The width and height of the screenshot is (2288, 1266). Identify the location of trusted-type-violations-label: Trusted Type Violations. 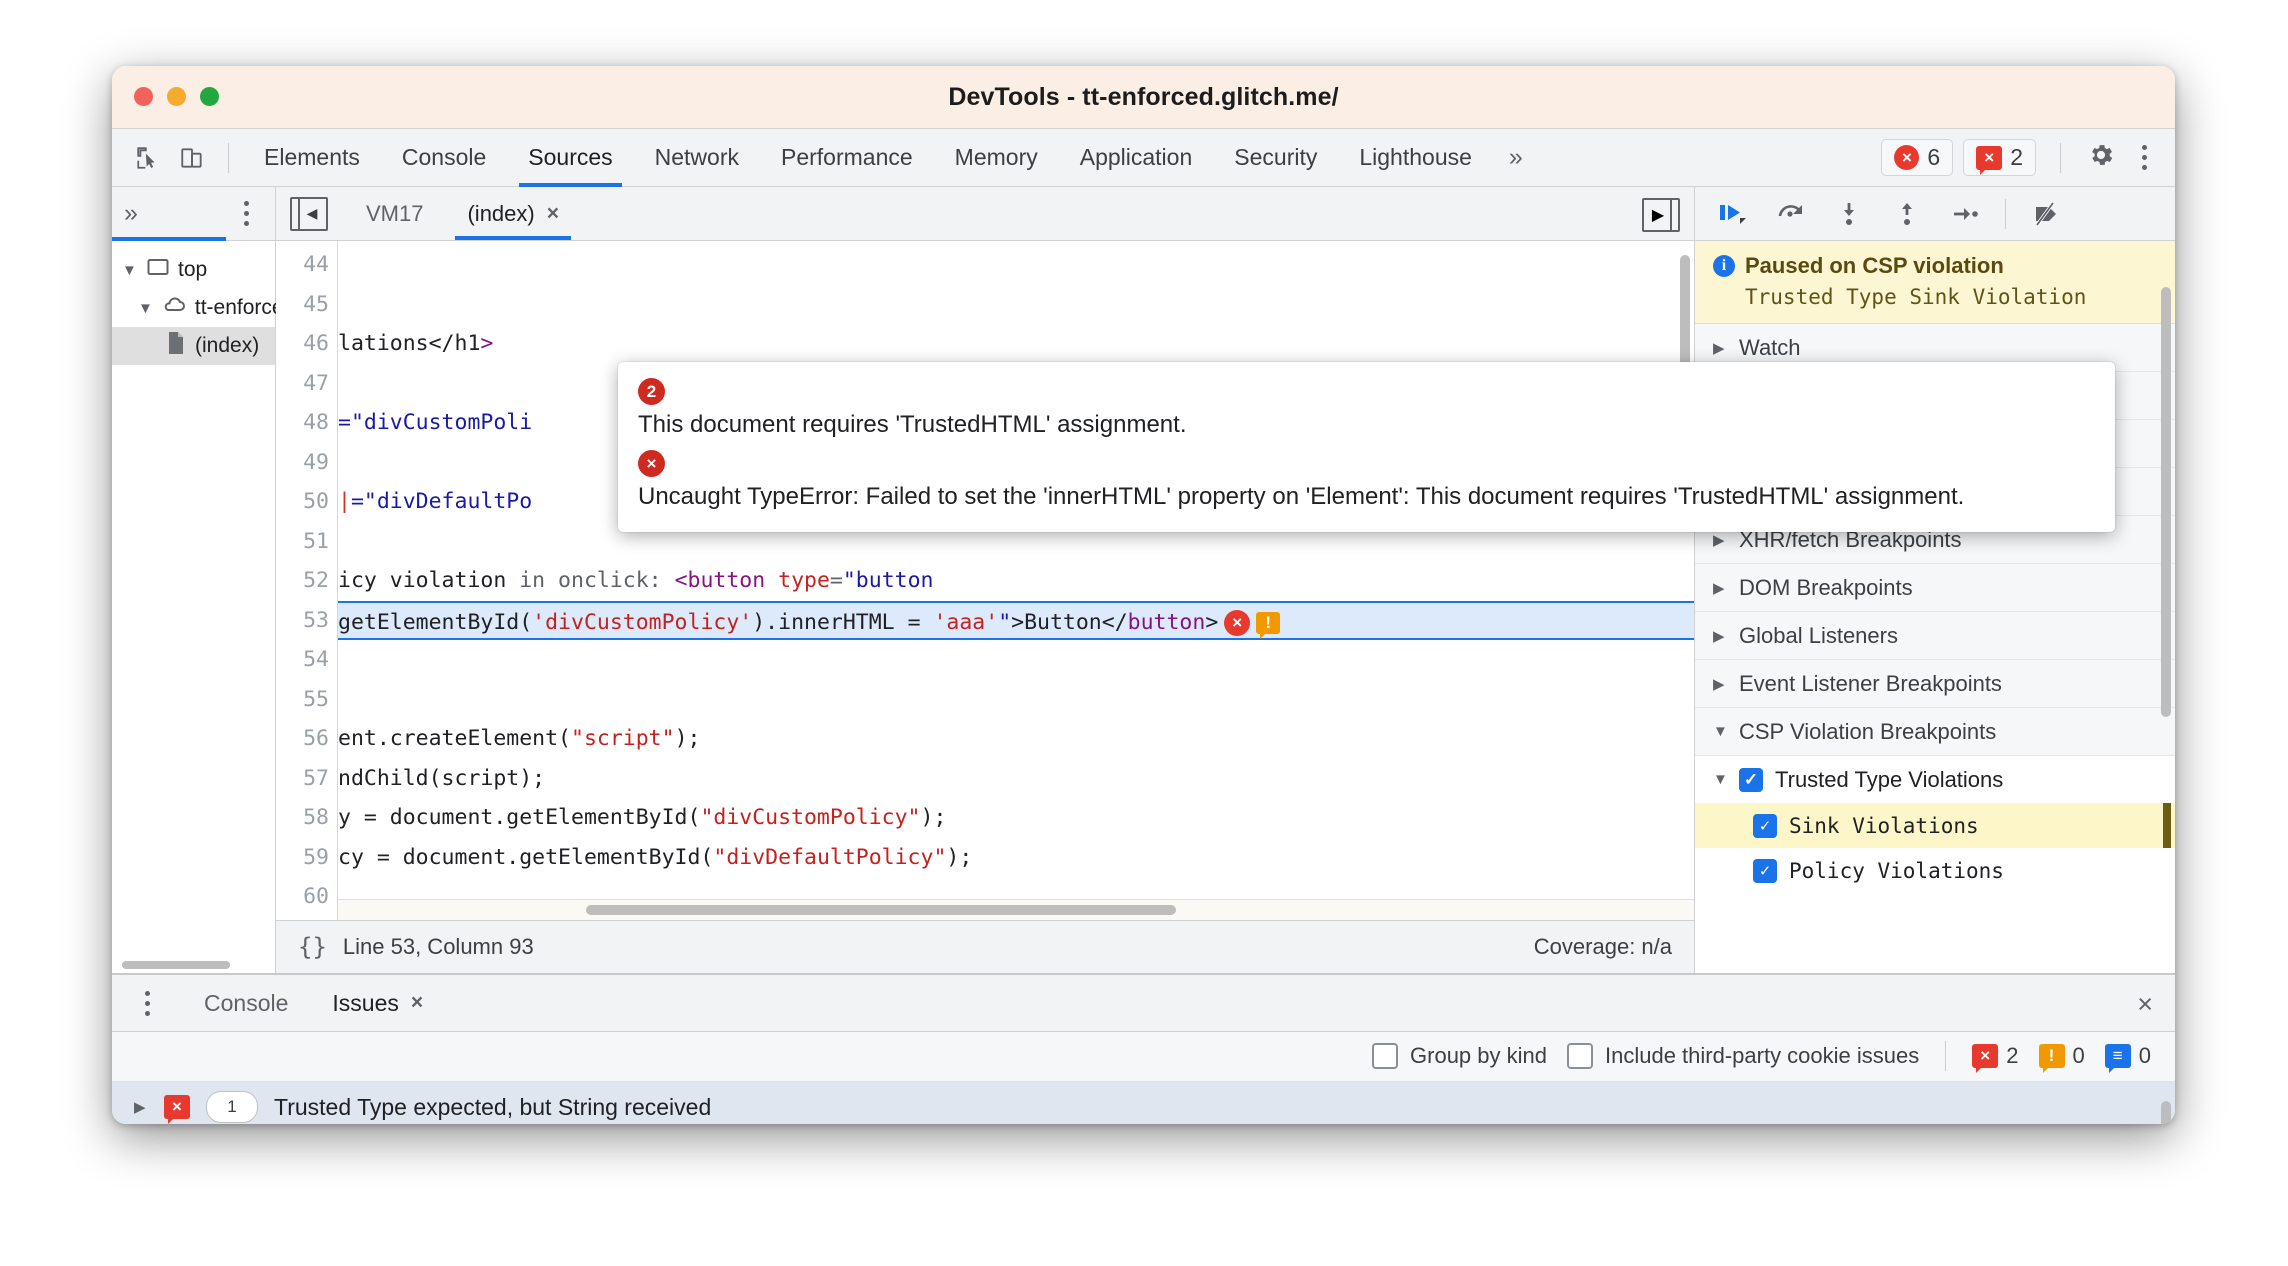
(1889, 779).